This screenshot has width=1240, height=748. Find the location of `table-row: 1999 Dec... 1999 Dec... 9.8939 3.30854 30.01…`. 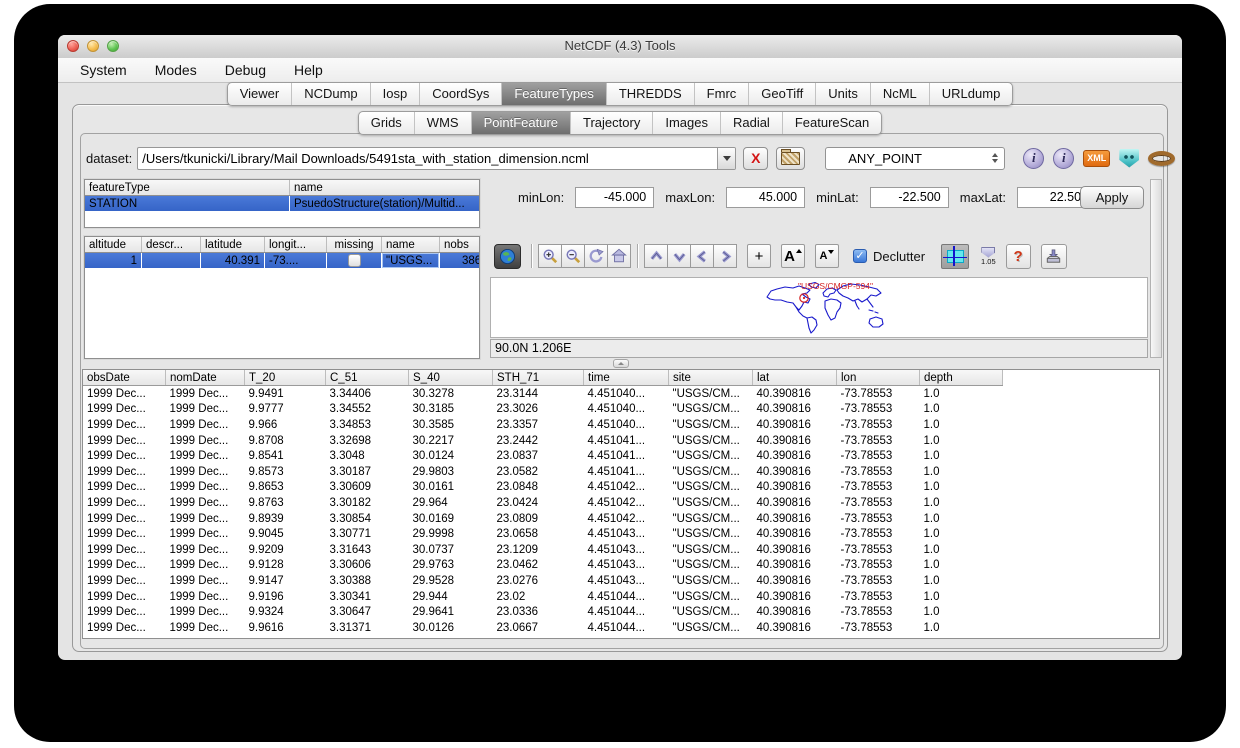

table-row: 1999 Dec... 1999 Dec... 9.8939 3.30854 30.01… is located at coordinates (543, 519).